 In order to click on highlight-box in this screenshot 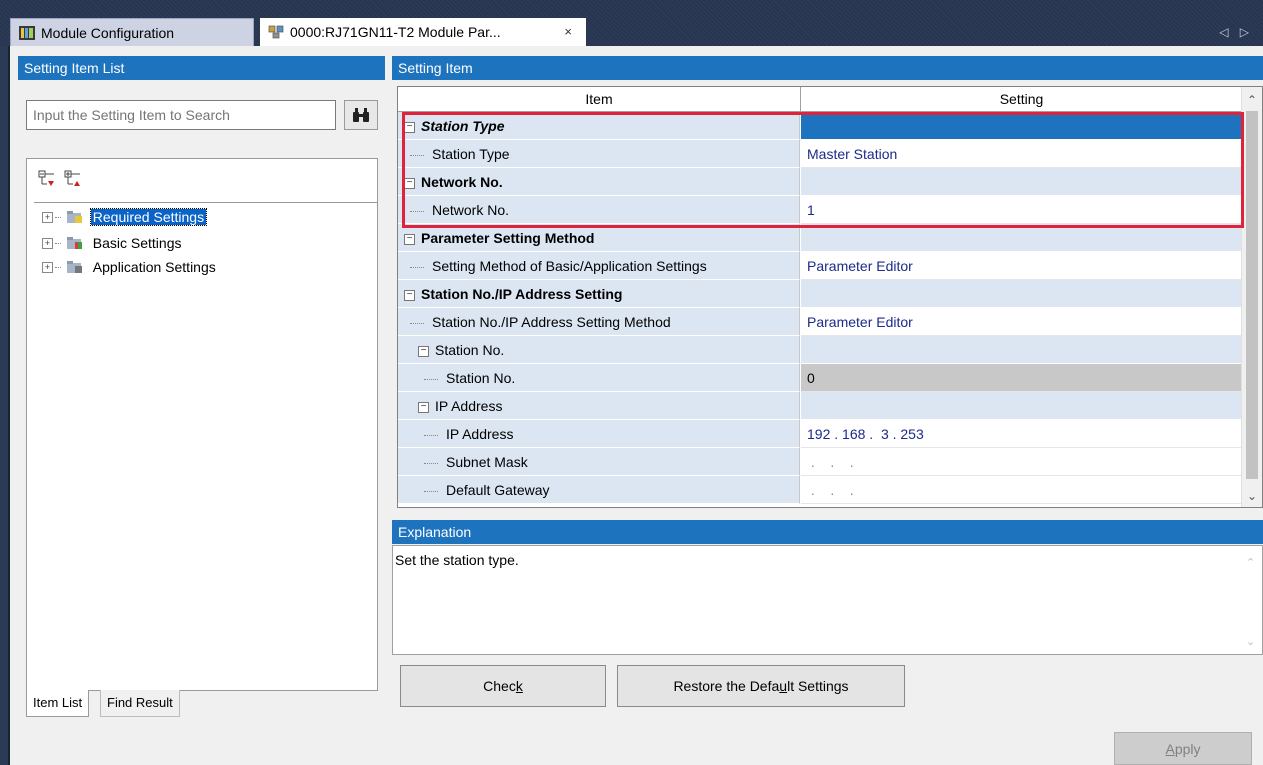, I will do `click(823, 170)`.